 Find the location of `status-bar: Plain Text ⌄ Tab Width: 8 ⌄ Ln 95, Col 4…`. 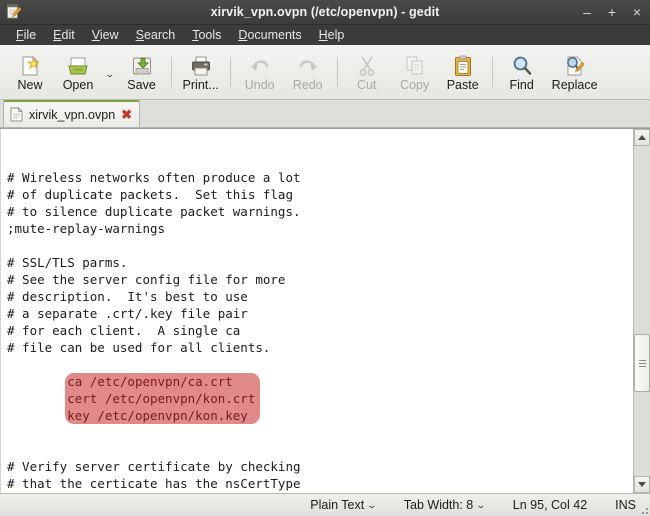

status-bar: Plain Text ⌄ Tab Width: 8 ⌄ Ln 95, Col 4… is located at coordinates (325, 504).